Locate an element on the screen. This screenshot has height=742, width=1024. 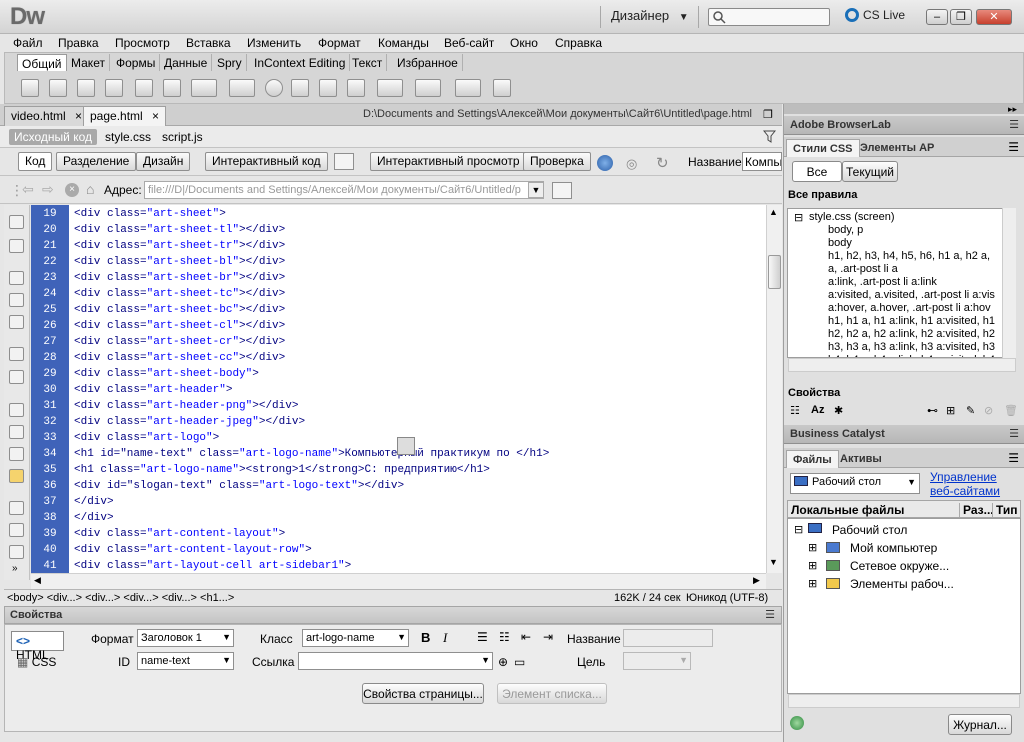
inspect-icon is located at coordinates (344, 161).